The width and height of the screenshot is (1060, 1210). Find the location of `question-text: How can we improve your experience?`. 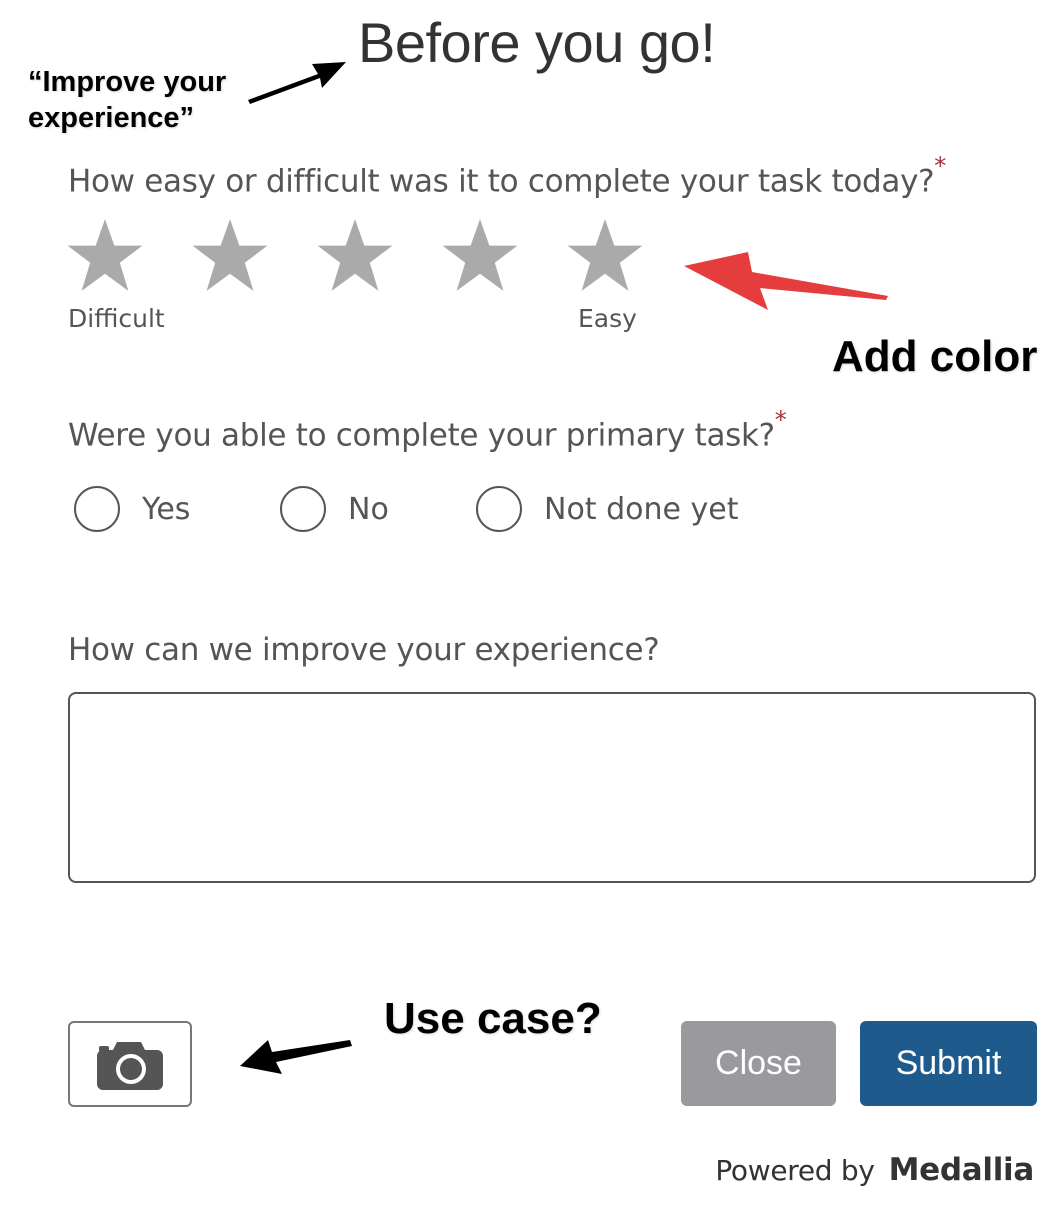

question-text: How can we improve your experience? is located at coordinates (364, 650).